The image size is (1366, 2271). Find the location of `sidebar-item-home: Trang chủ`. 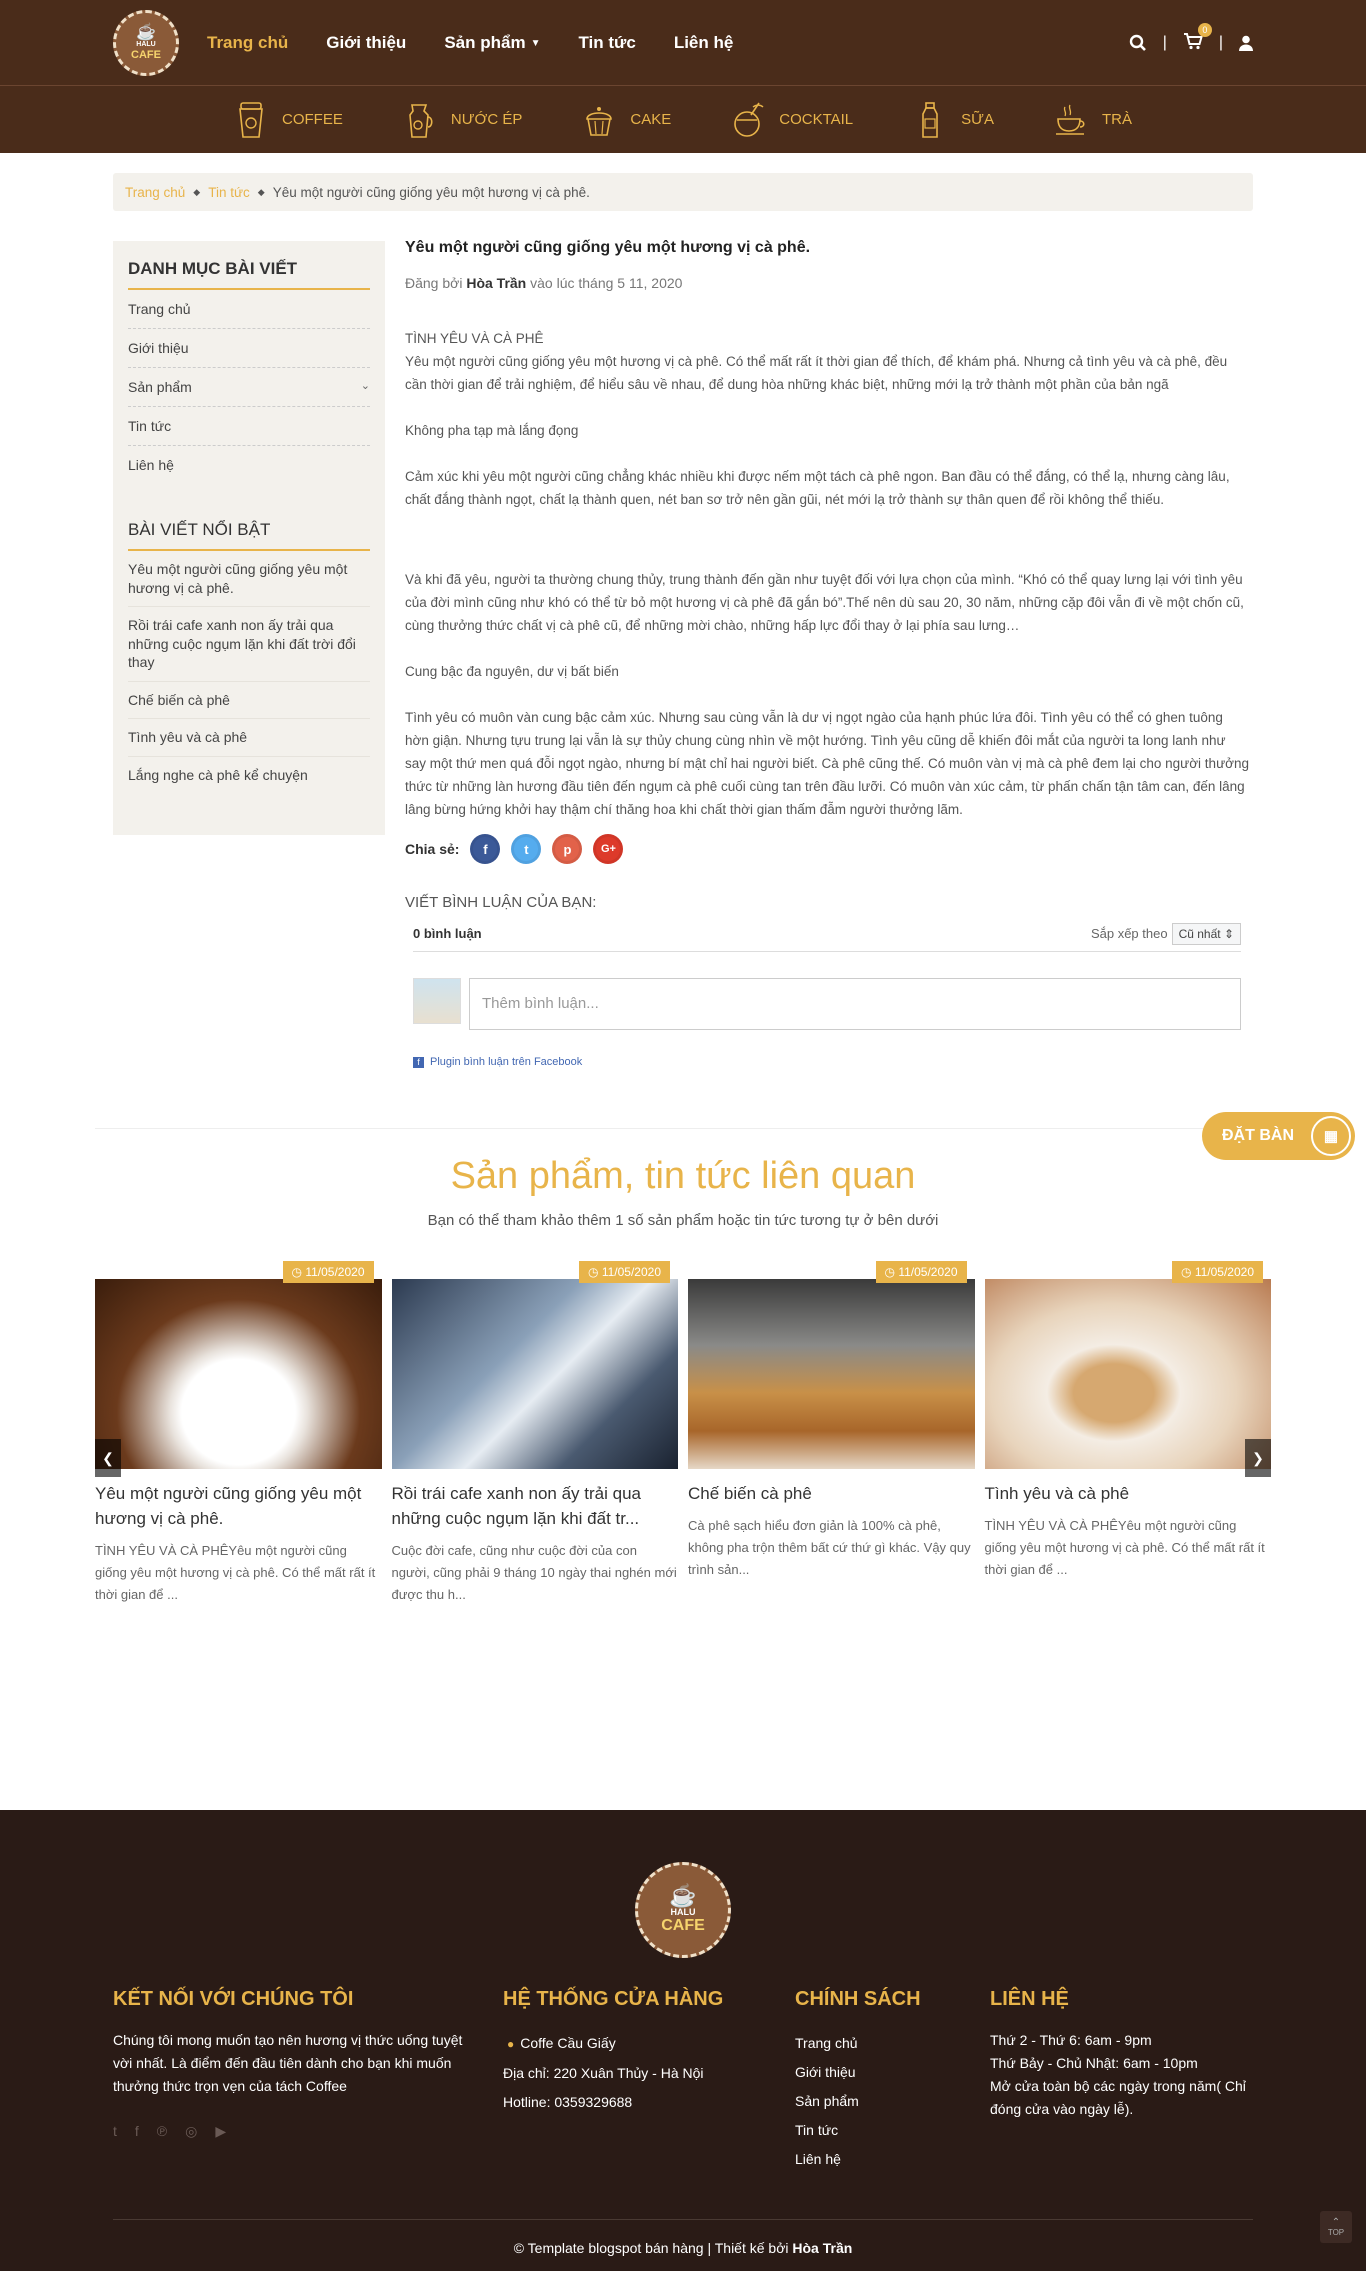

sidebar-item-home: Trang chủ is located at coordinates (249, 309).